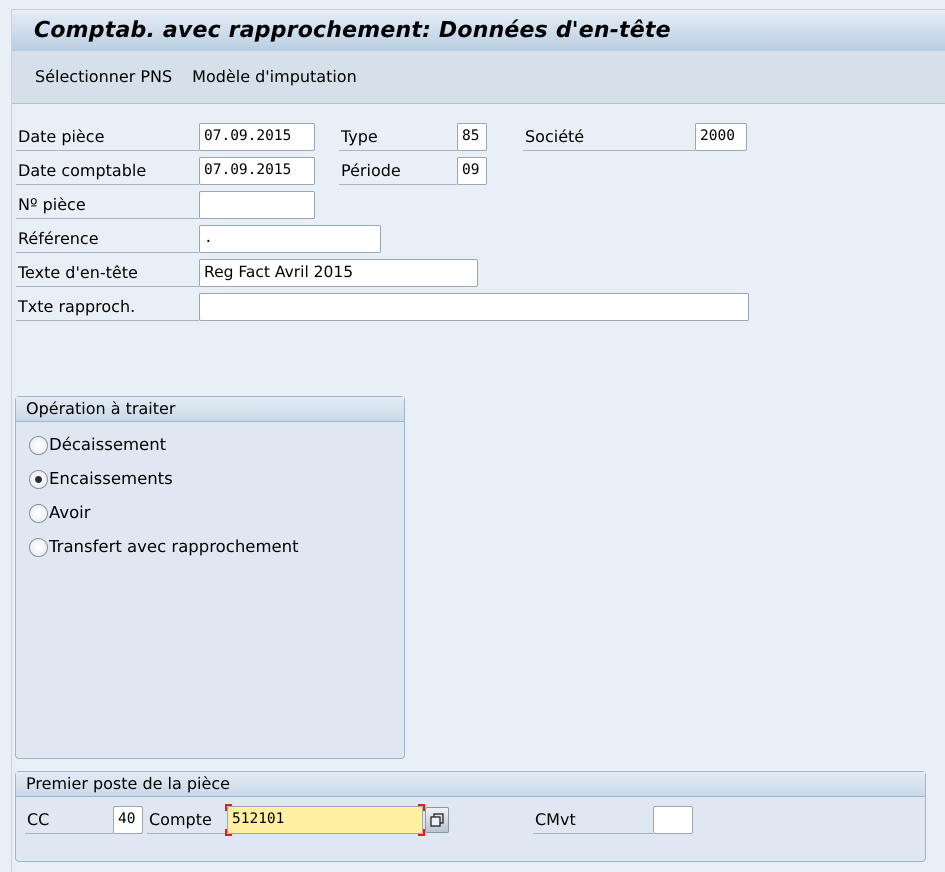 Image resolution: width=945 pixels, height=872 pixels. What do you see at coordinates (210, 409) in the screenshot?
I see `group-title: Opération à traiter` at bounding box center [210, 409].